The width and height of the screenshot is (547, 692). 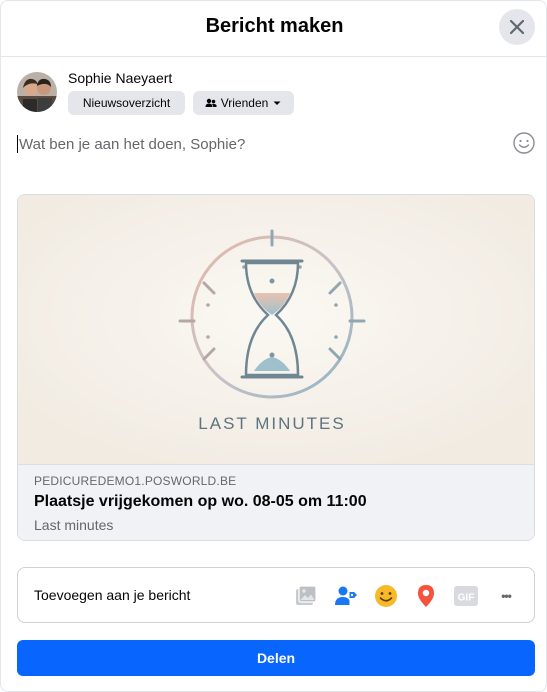 I want to click on post-text-input: Wat ben je aan het doen, Sophie?, so click(x=257, y=144).